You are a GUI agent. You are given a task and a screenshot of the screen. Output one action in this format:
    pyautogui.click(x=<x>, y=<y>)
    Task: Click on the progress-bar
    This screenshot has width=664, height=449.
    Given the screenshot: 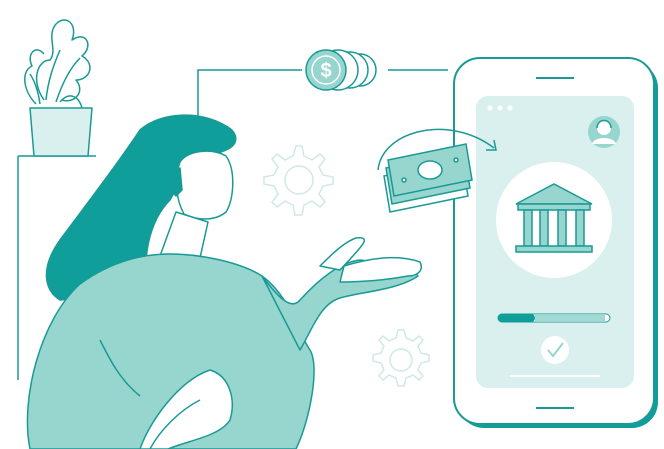 What is the action you would take?
    pyautogui.click(x=554, y=318)
    